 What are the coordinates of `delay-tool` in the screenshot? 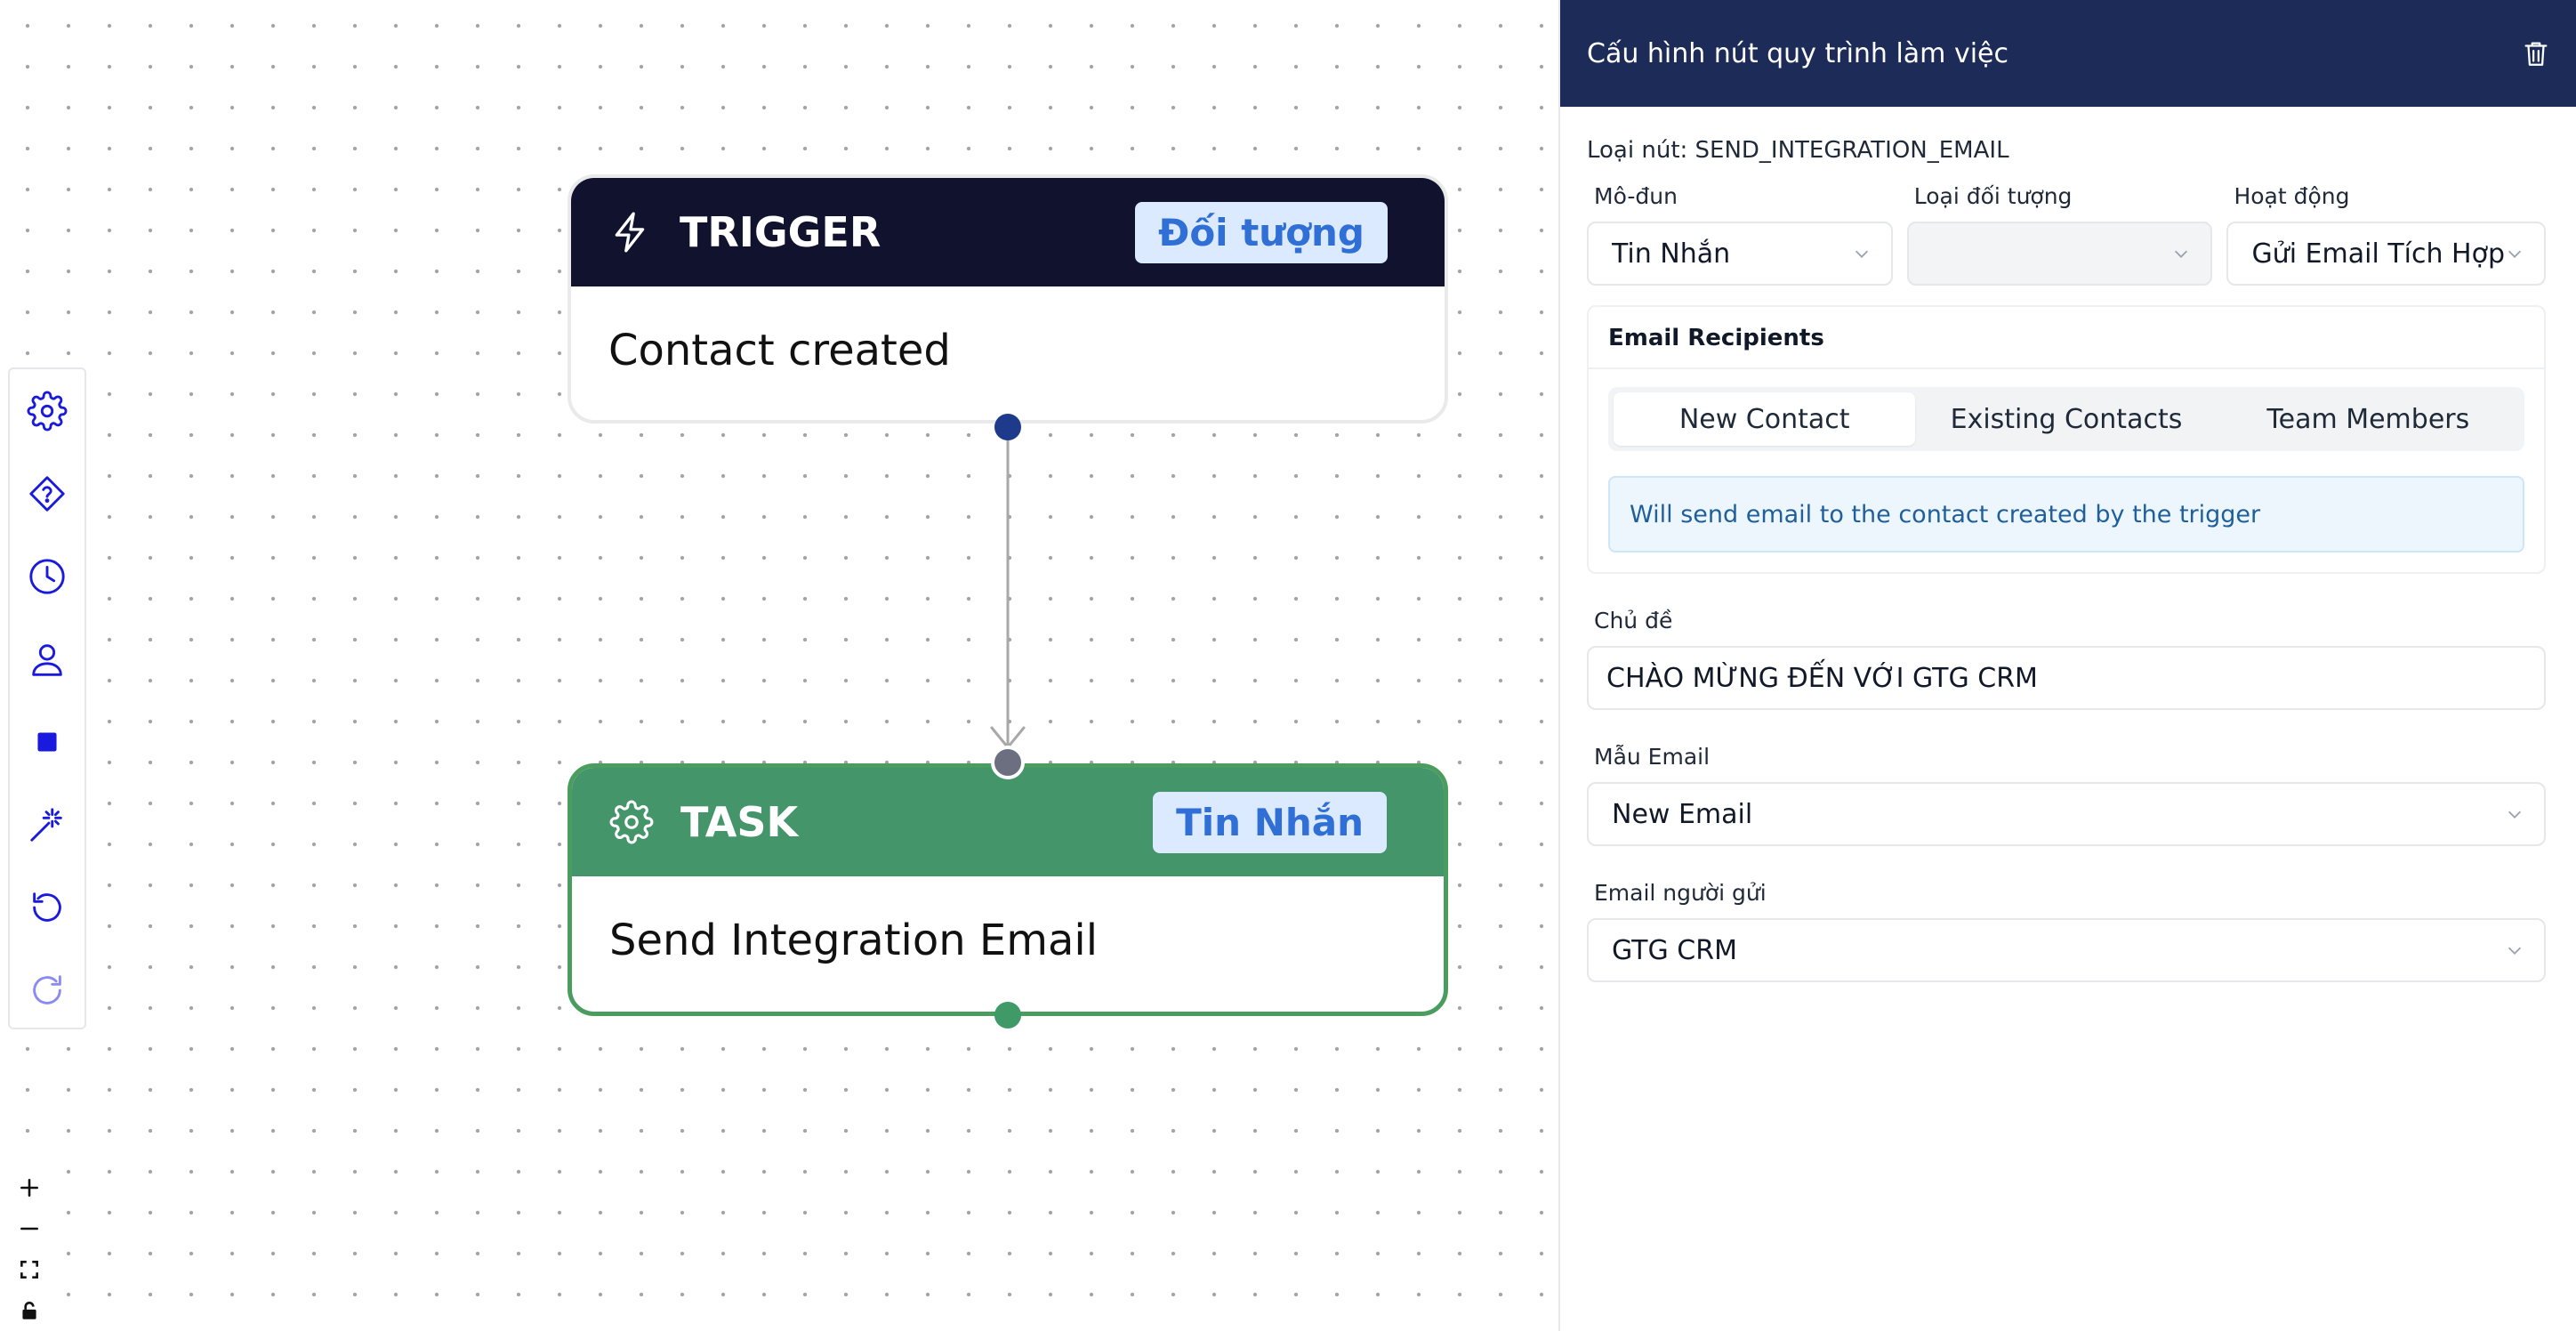 It's located at (47, 576).